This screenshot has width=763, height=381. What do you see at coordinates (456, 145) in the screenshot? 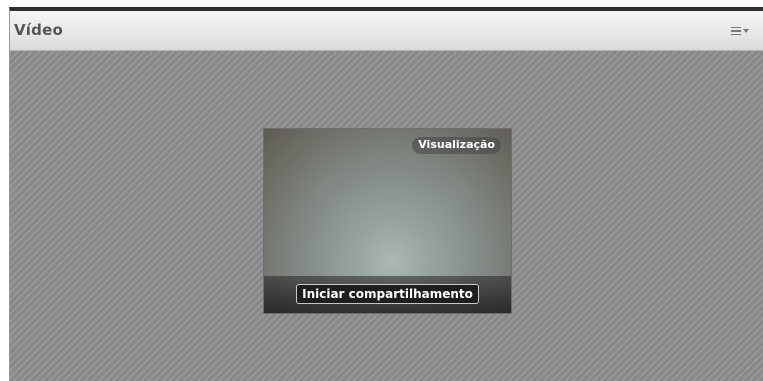
I see `preview-badge: Visualização` at bounding box center [456, 145].